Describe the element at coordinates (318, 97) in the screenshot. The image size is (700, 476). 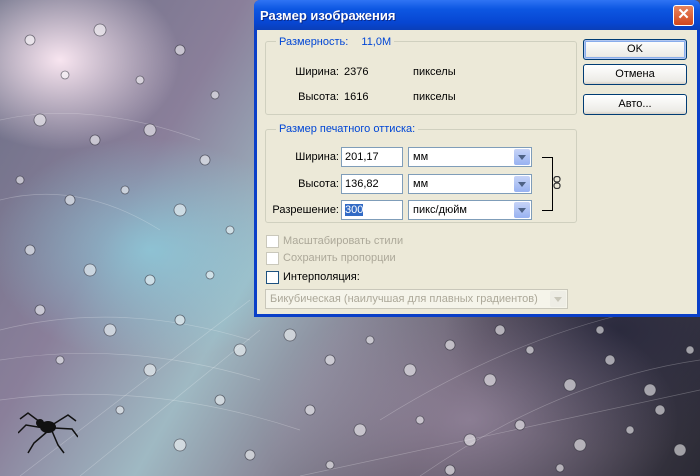
I see `pixel-height-label: Высота:` at that location.